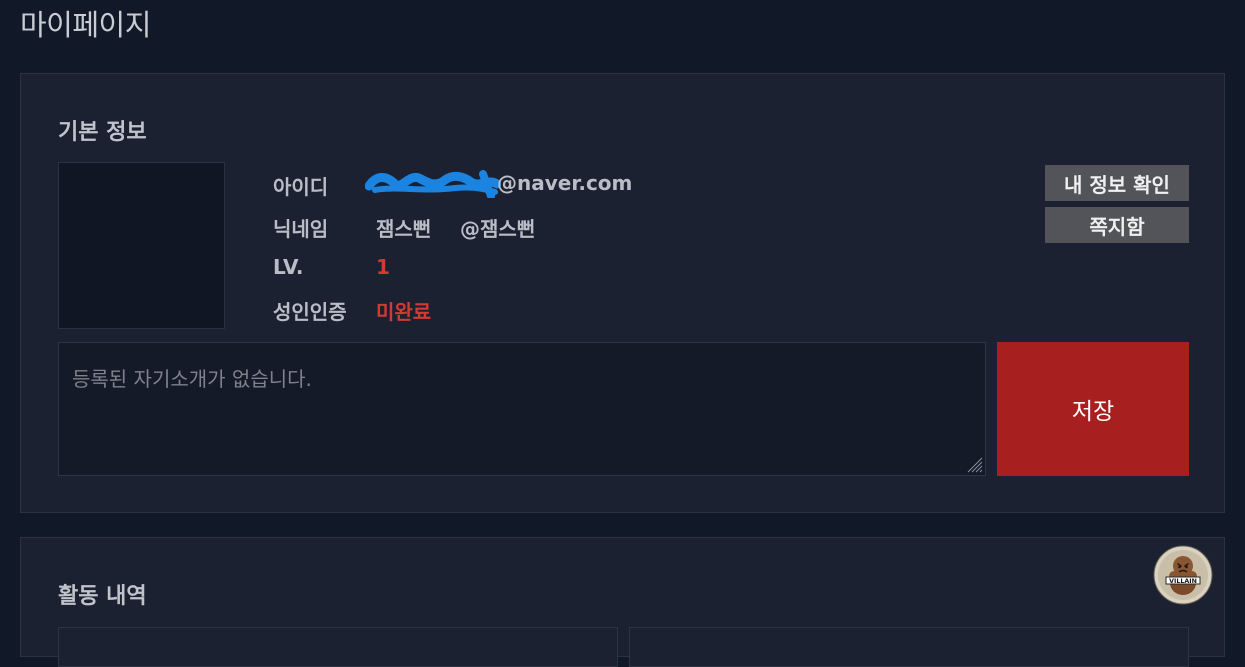  I want to click on save-button: 저장, so click(1093, 409).